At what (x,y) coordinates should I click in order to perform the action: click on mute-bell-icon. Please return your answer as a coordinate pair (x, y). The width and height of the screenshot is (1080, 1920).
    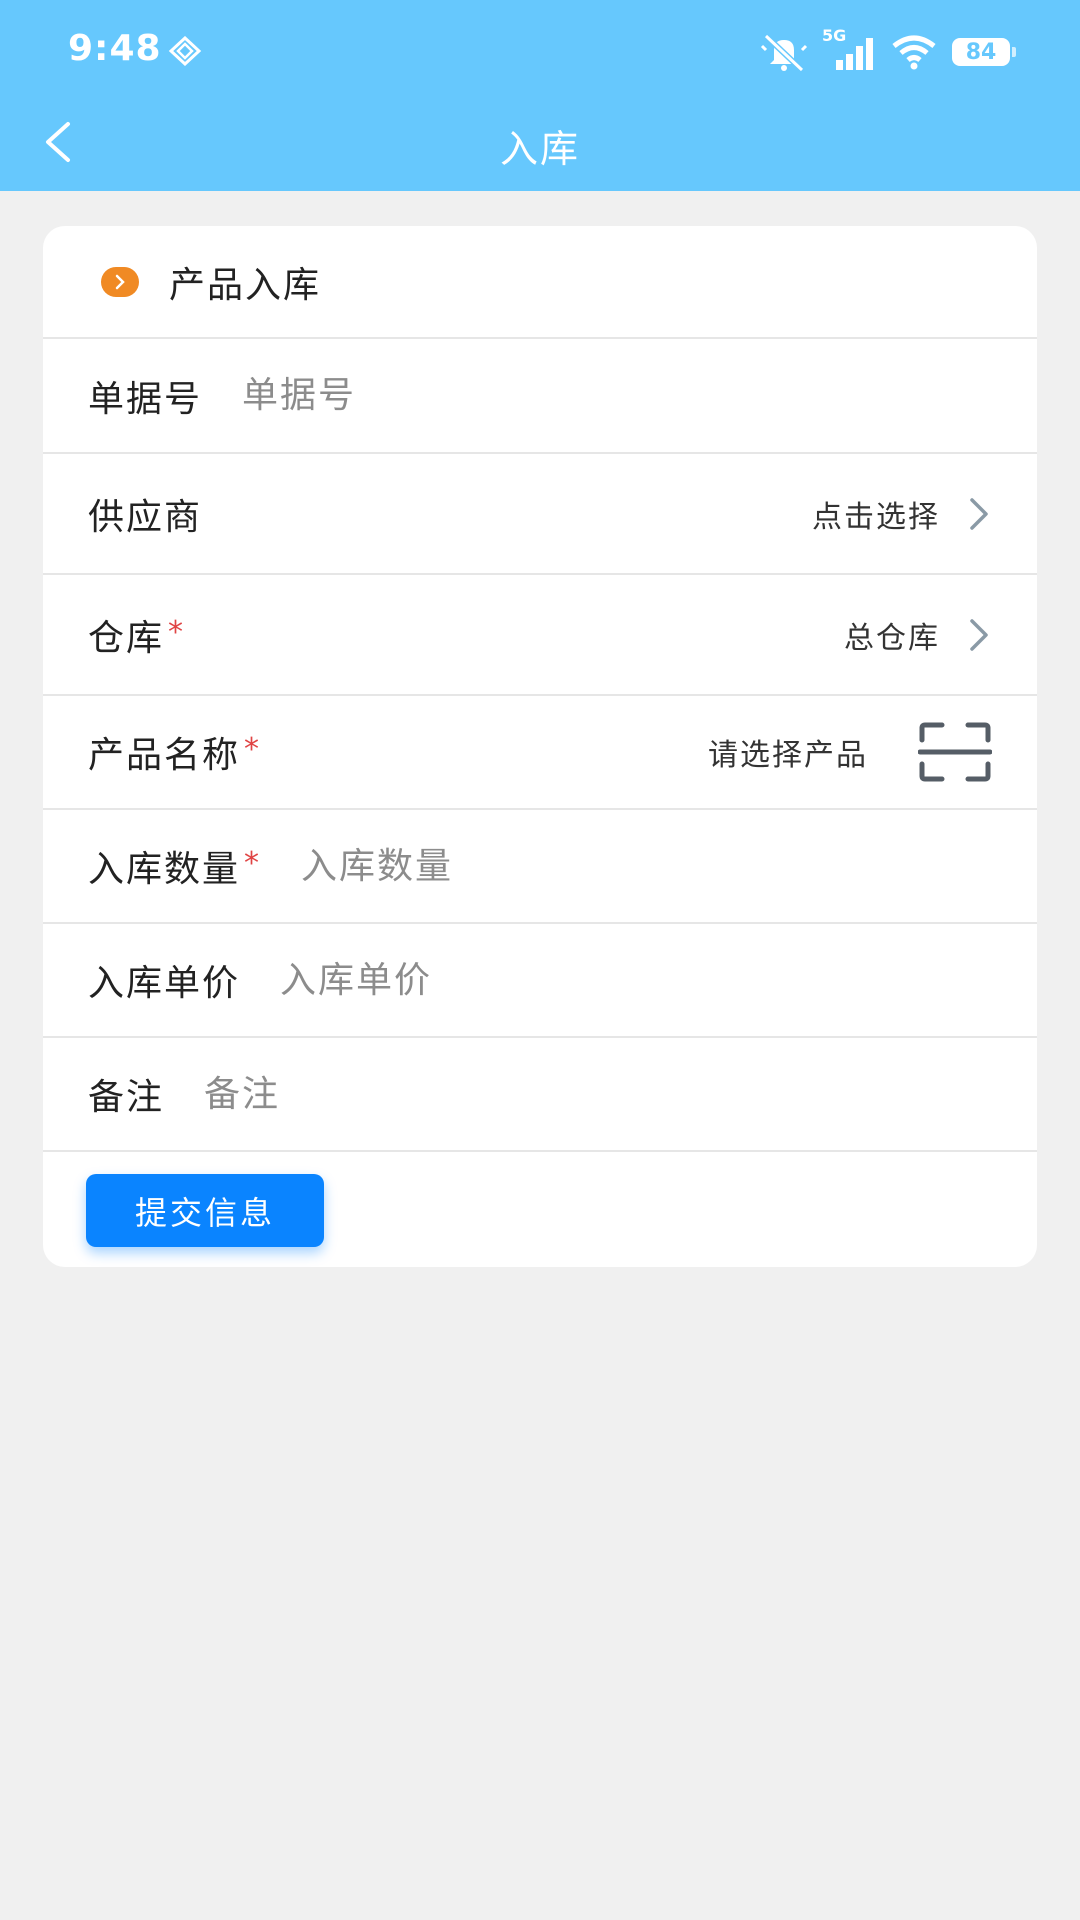
    Looking at the image, I should click on (784, 52).